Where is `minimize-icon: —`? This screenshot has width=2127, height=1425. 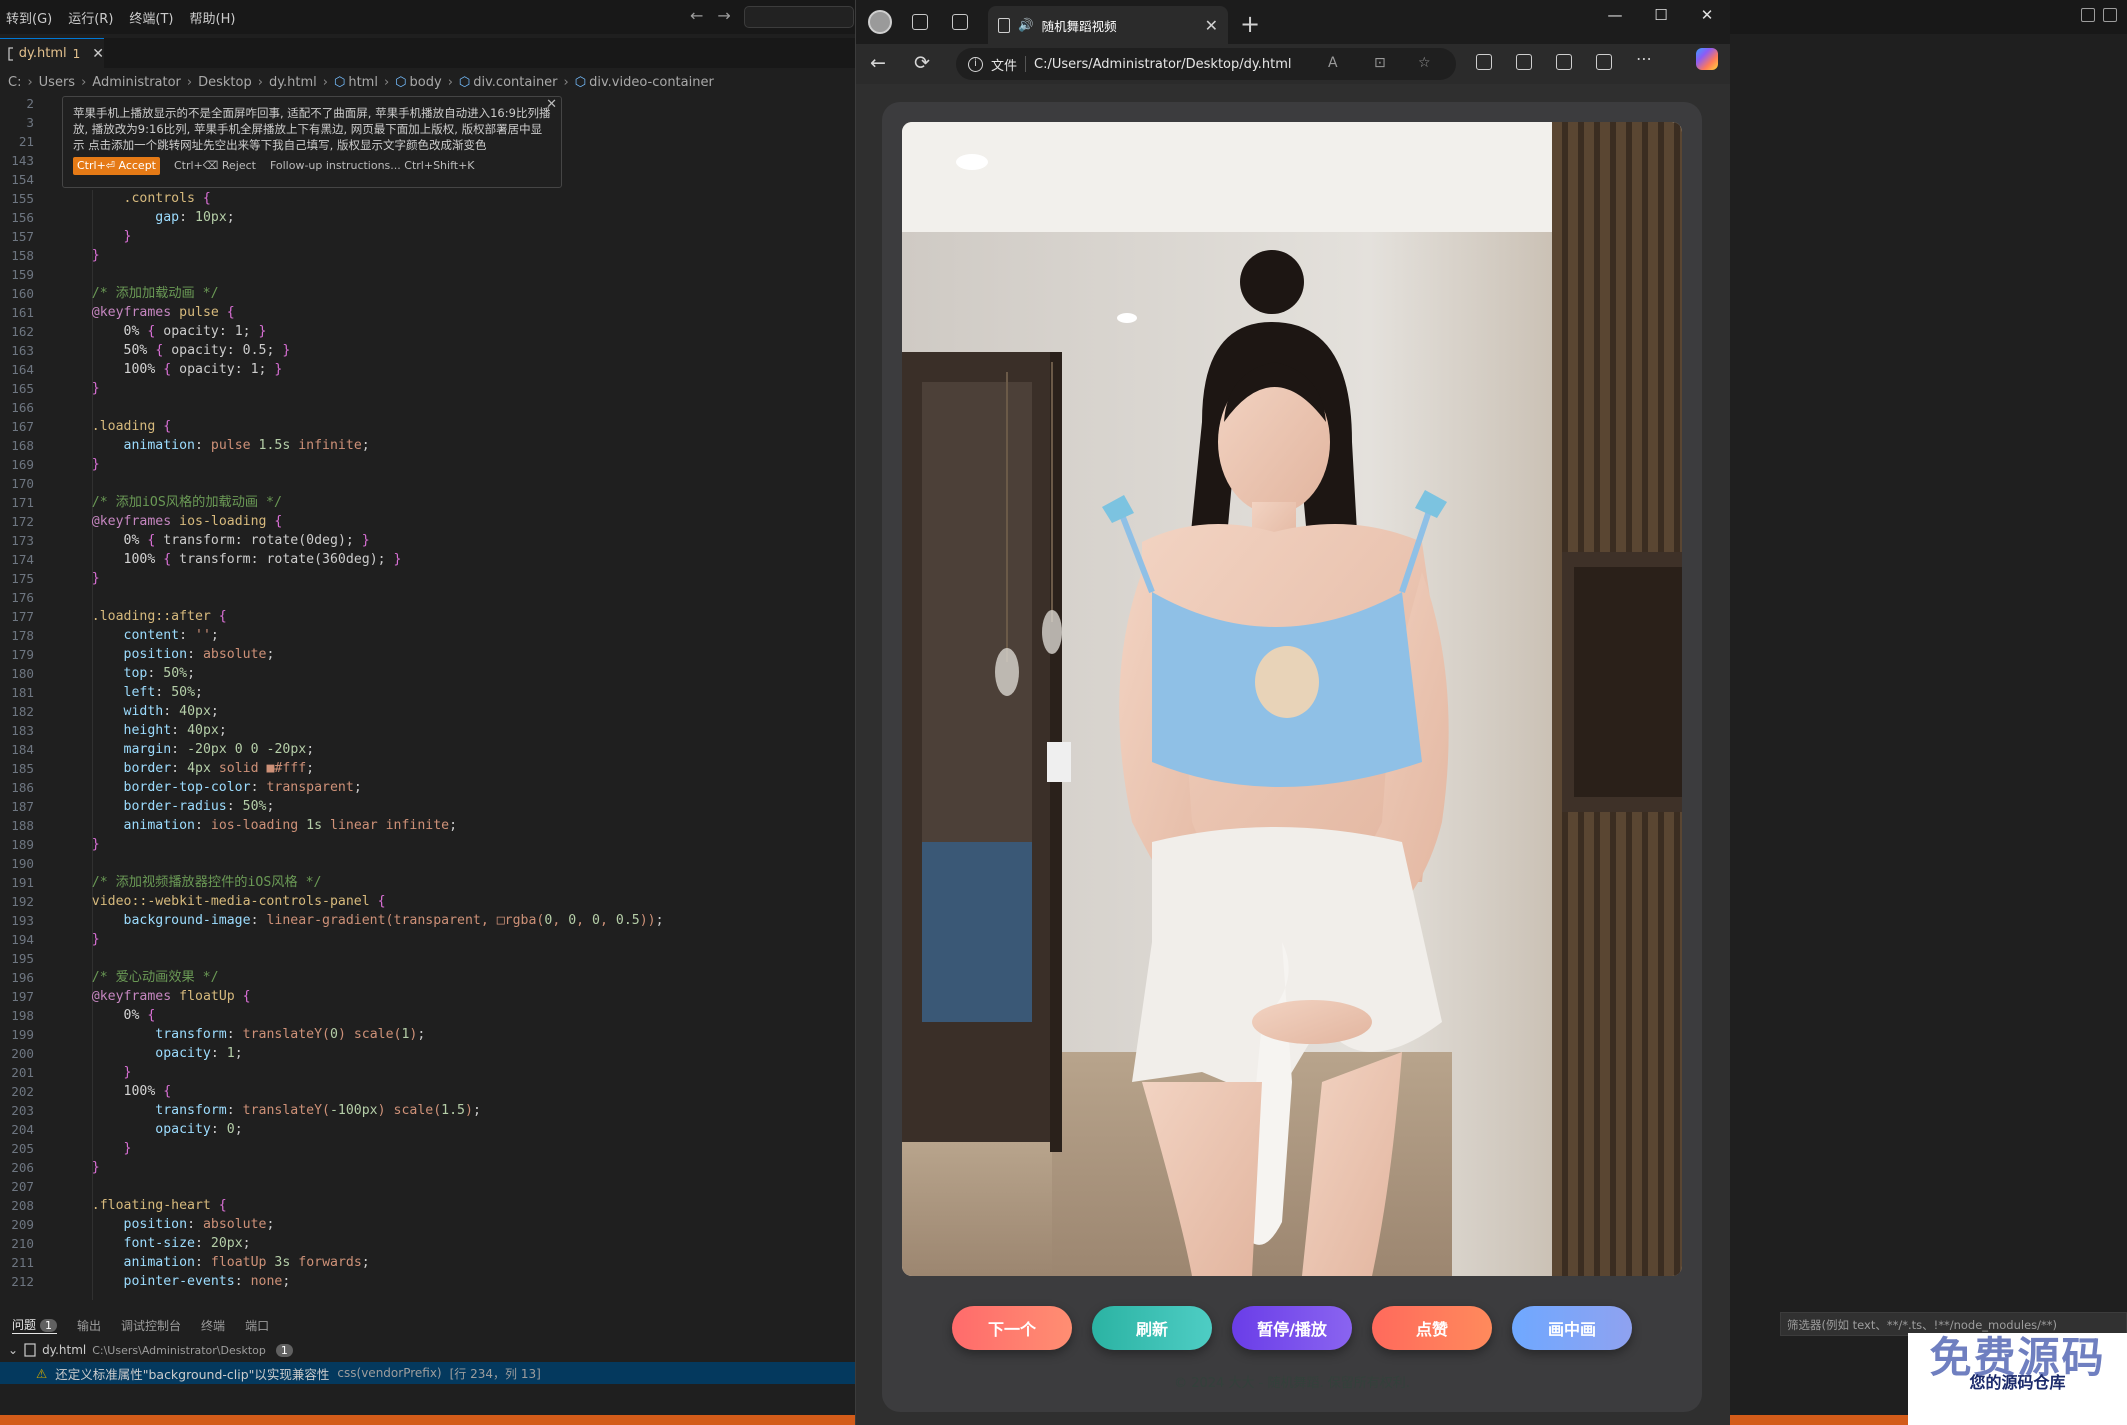
minimize-icon: — is located at coordinates (1615, 15).